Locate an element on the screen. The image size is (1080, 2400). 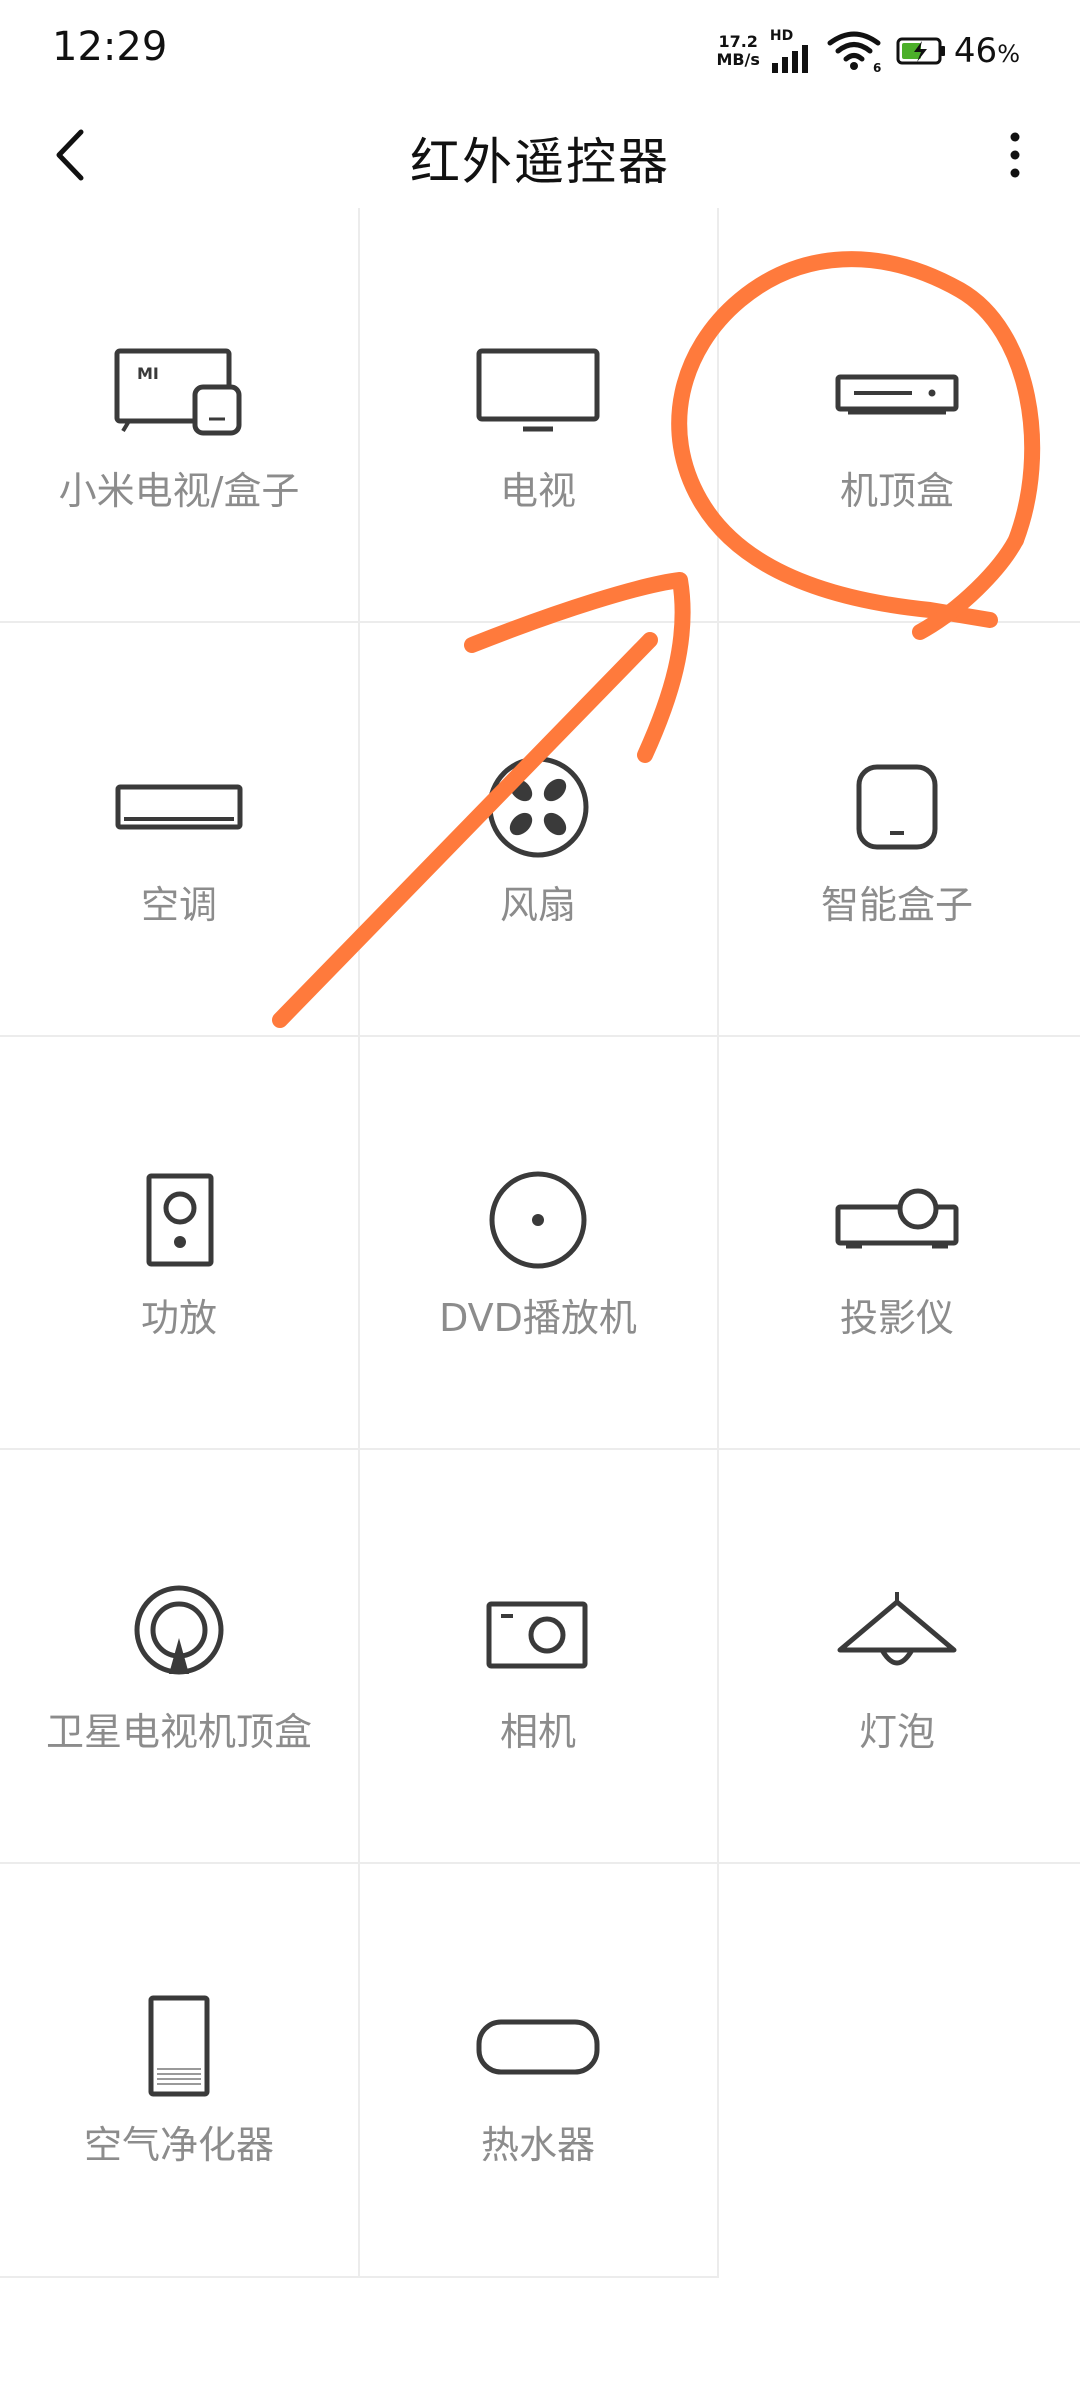
device-air-purifier: 空气净化器 is located at coordinates (179, 2068).